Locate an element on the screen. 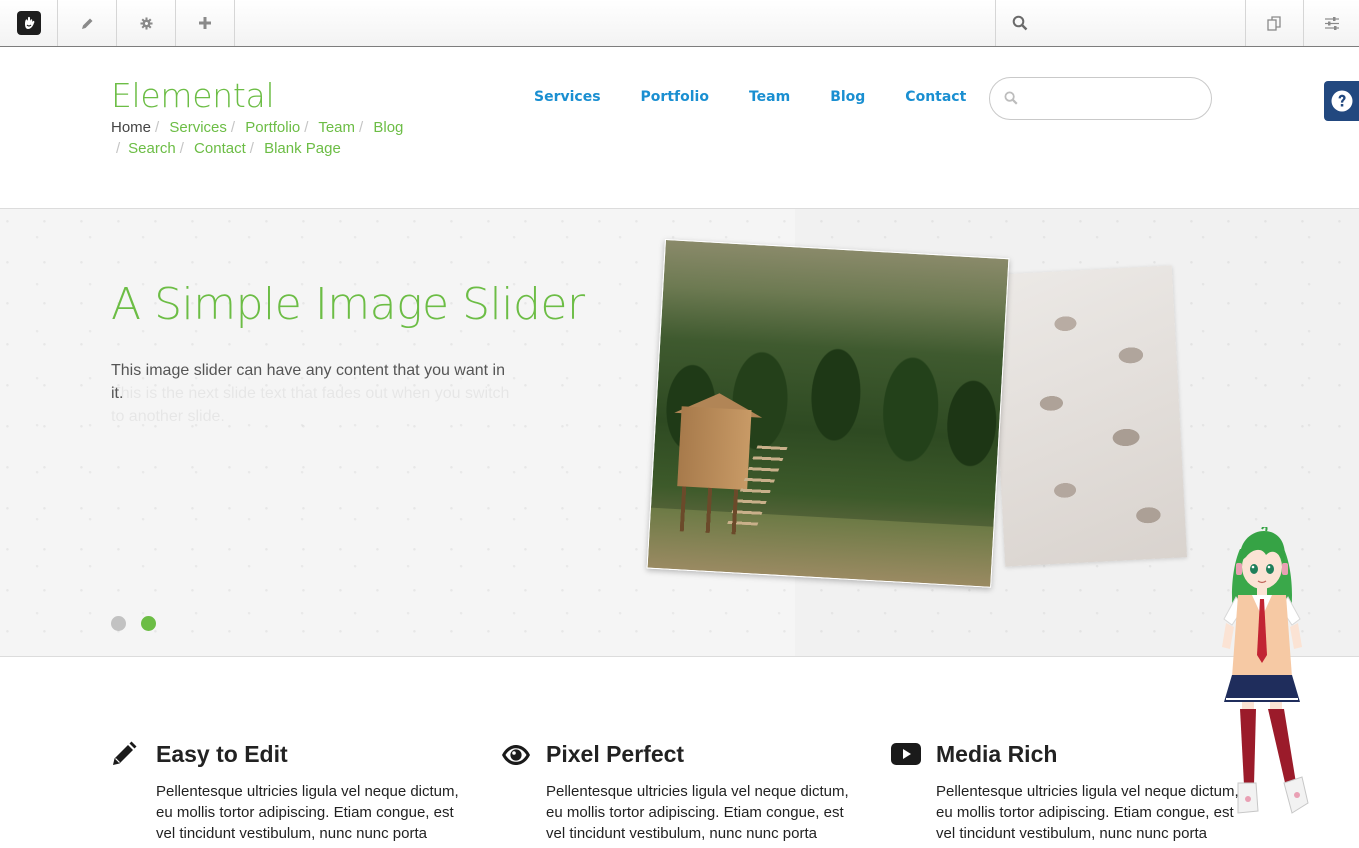 This screenshot has width=1359, height=848. cms-logo-button is located at coordinates (29, 23).